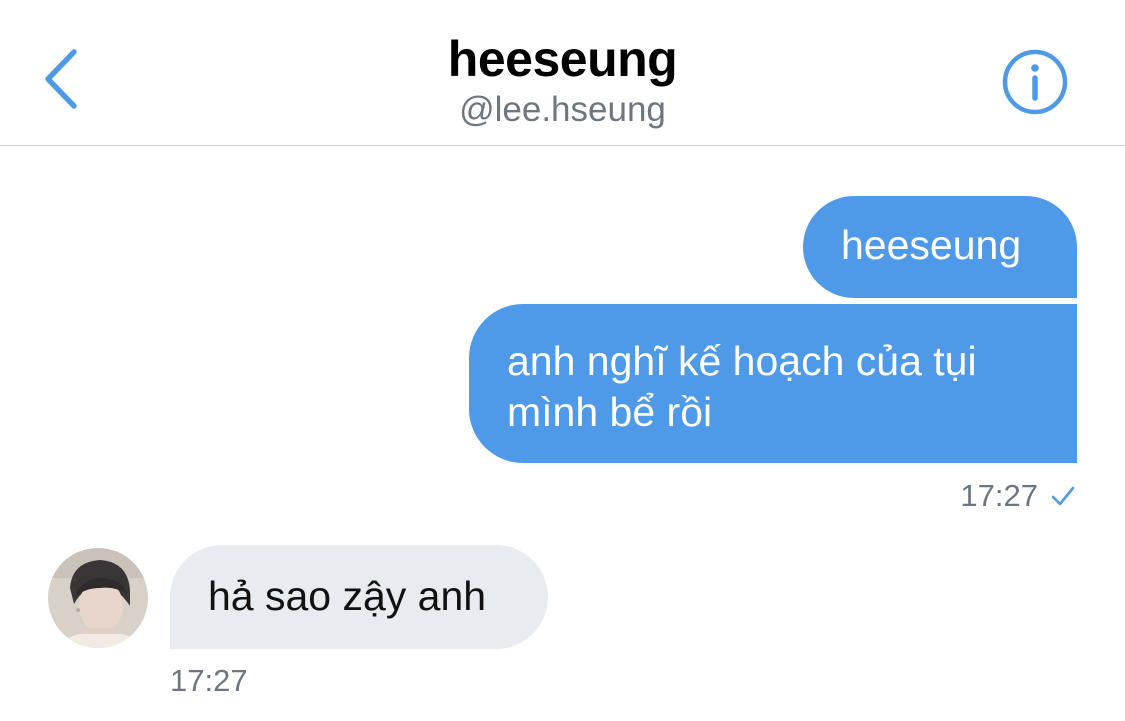 This screenshot has height=721, width=1125. Describe the element at coordinates (347, 596) in the screenshot. I see `message-text: hả sao zậy anh` at that location.